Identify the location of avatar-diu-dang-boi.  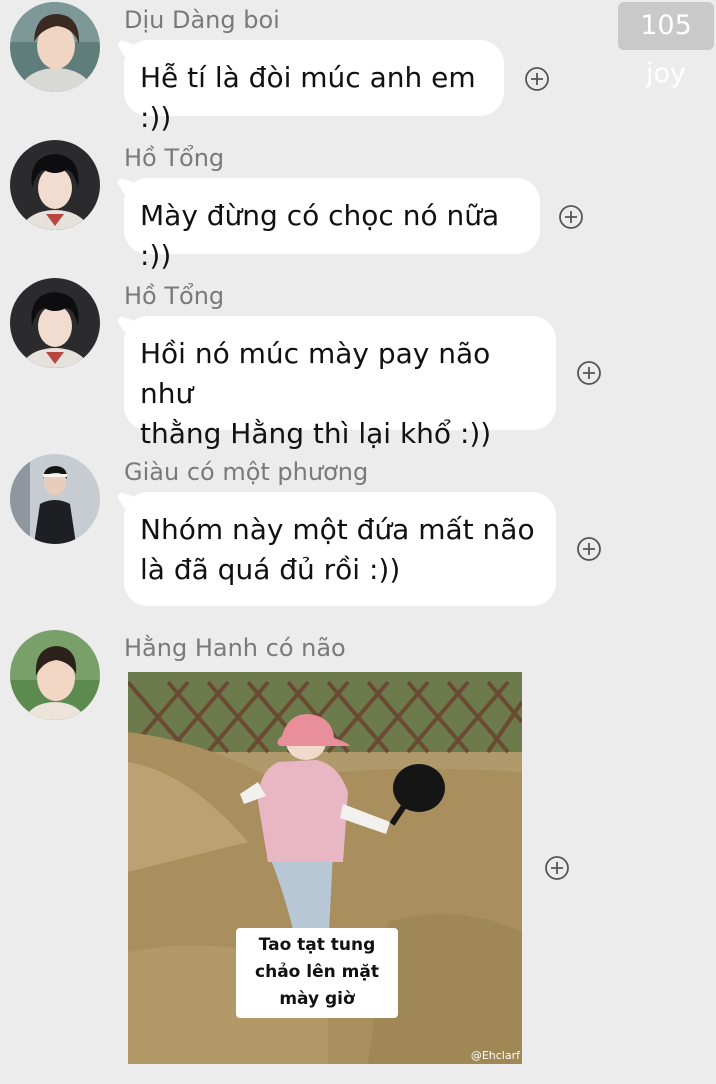
(55, 47).